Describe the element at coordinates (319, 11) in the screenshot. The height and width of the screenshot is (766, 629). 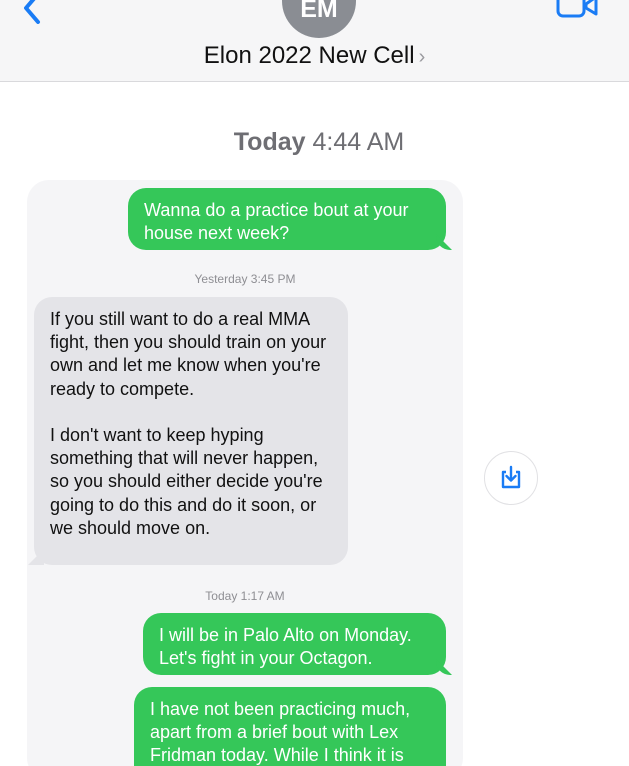
I see `avatar-initials: EM` at that location.